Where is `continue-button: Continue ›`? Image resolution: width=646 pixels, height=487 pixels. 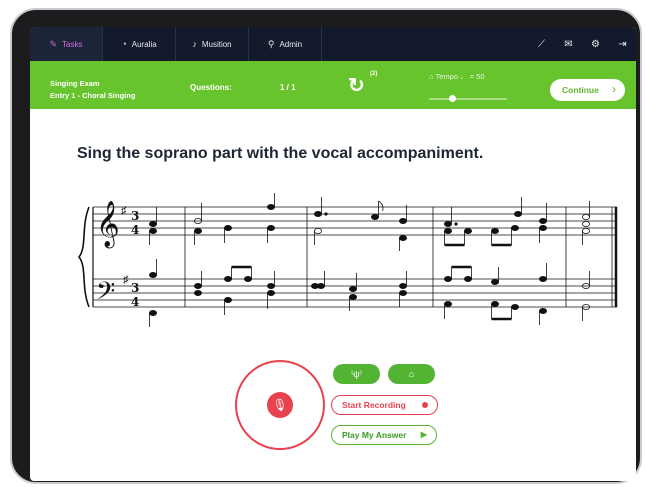
continue-button: Continue › is located at coordinates (587, 90).